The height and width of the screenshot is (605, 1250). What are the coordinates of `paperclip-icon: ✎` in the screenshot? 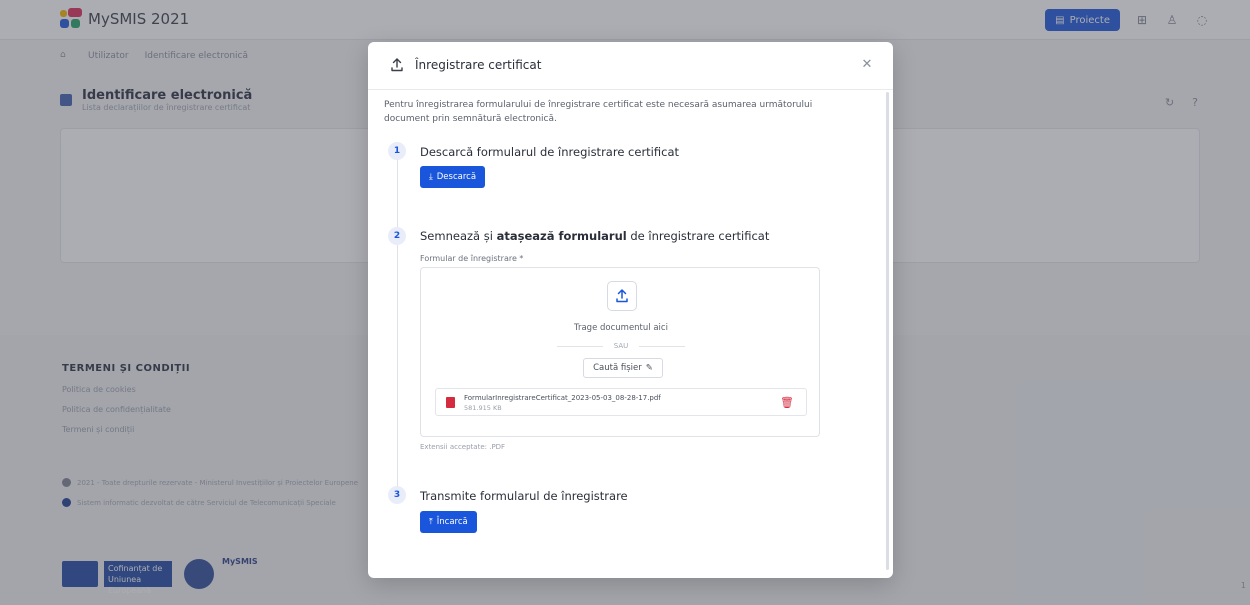 It's located at (649, 368).